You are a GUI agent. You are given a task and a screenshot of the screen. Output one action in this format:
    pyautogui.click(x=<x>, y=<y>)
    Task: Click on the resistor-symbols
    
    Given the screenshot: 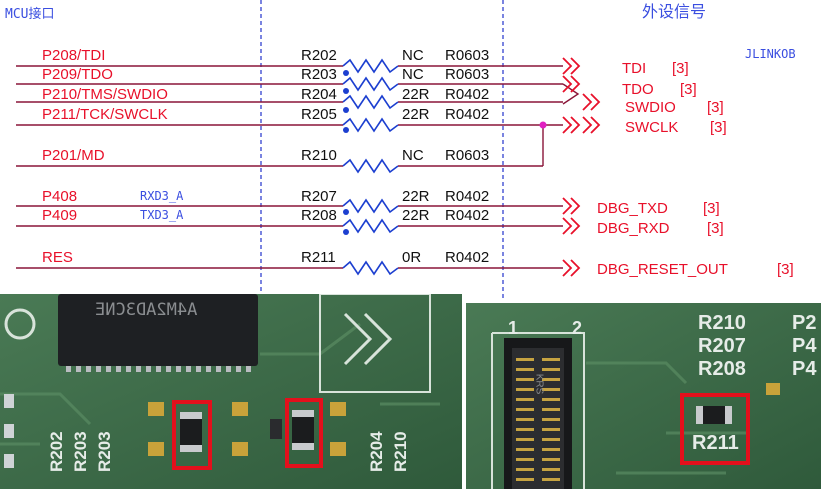 What is the action you would take?
    pyautogui.click(x=370, y=167)
    